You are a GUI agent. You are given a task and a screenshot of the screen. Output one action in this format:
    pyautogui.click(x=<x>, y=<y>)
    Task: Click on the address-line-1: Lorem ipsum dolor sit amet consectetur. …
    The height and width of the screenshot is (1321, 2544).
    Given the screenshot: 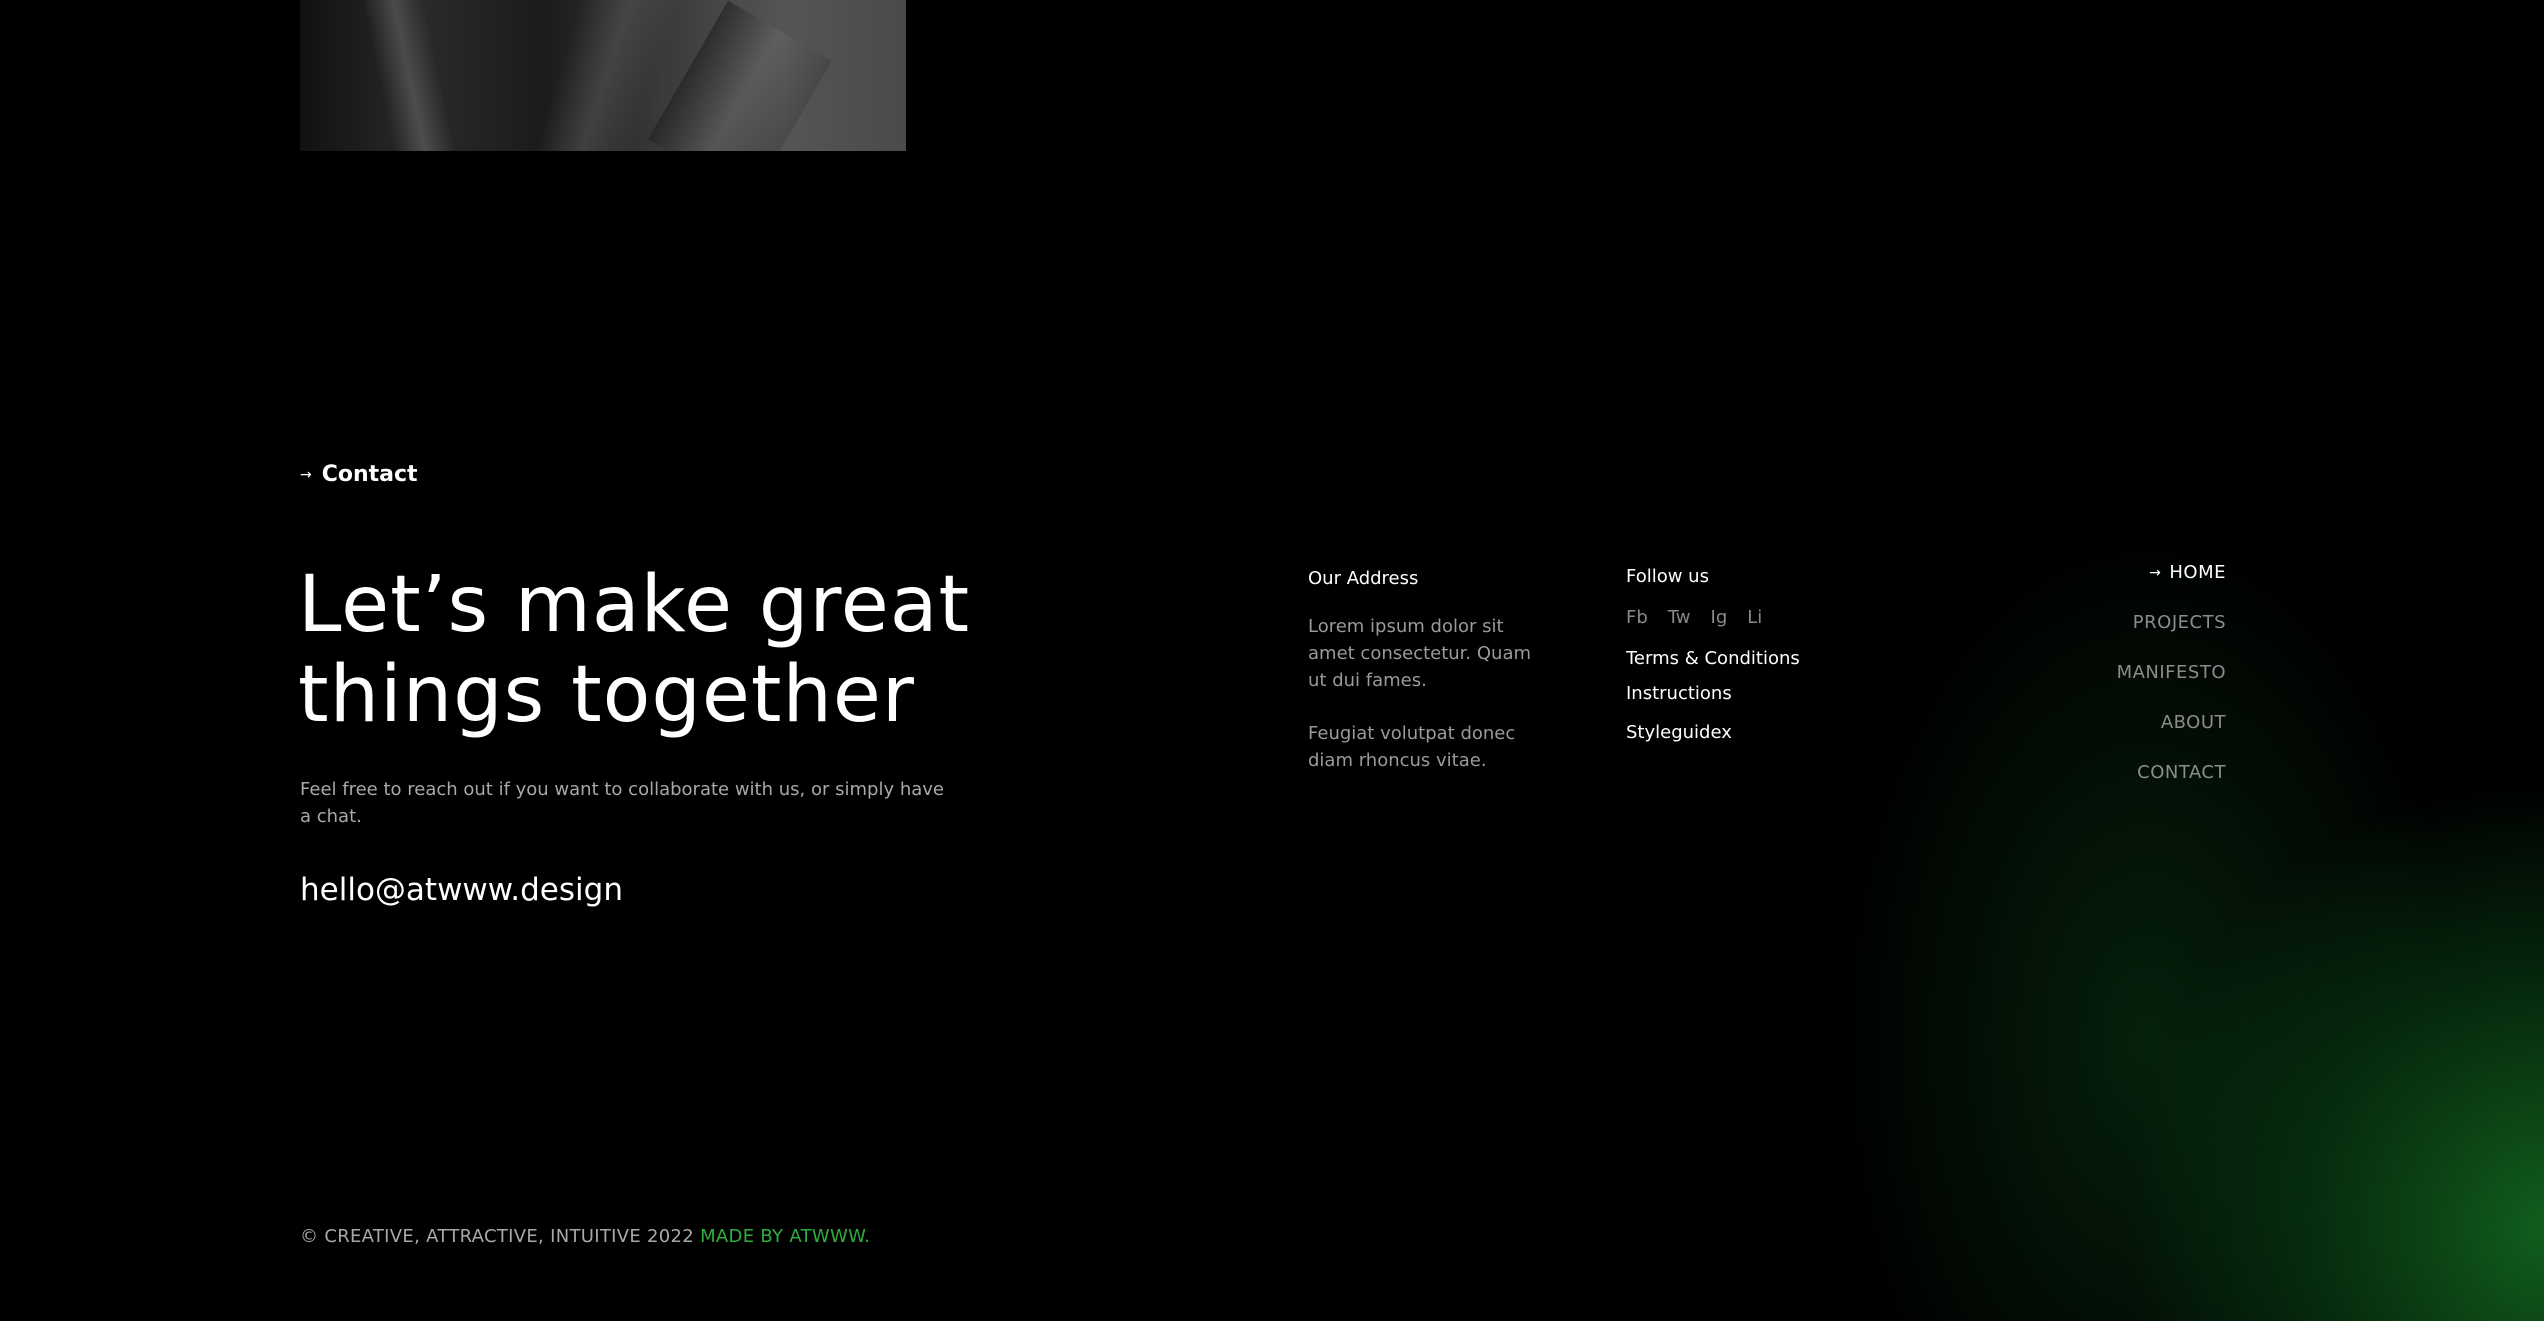 What is the action you would take?
    pyautogui.click(x=1420, y=653)
    